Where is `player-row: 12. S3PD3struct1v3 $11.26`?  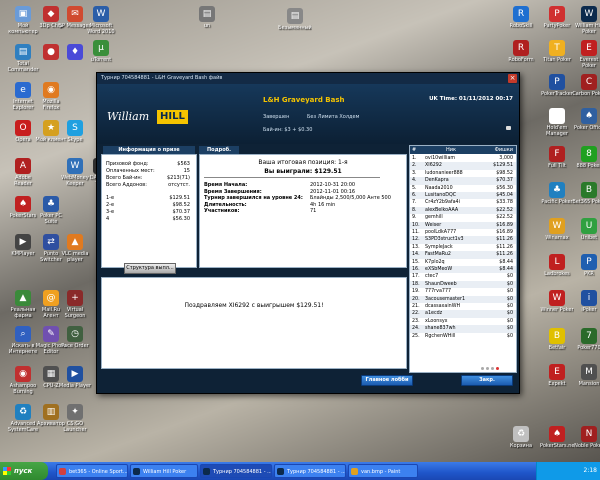
player-row: 12. S3PD3struct1v3 $11.26 is located at coordinates (463, 240).